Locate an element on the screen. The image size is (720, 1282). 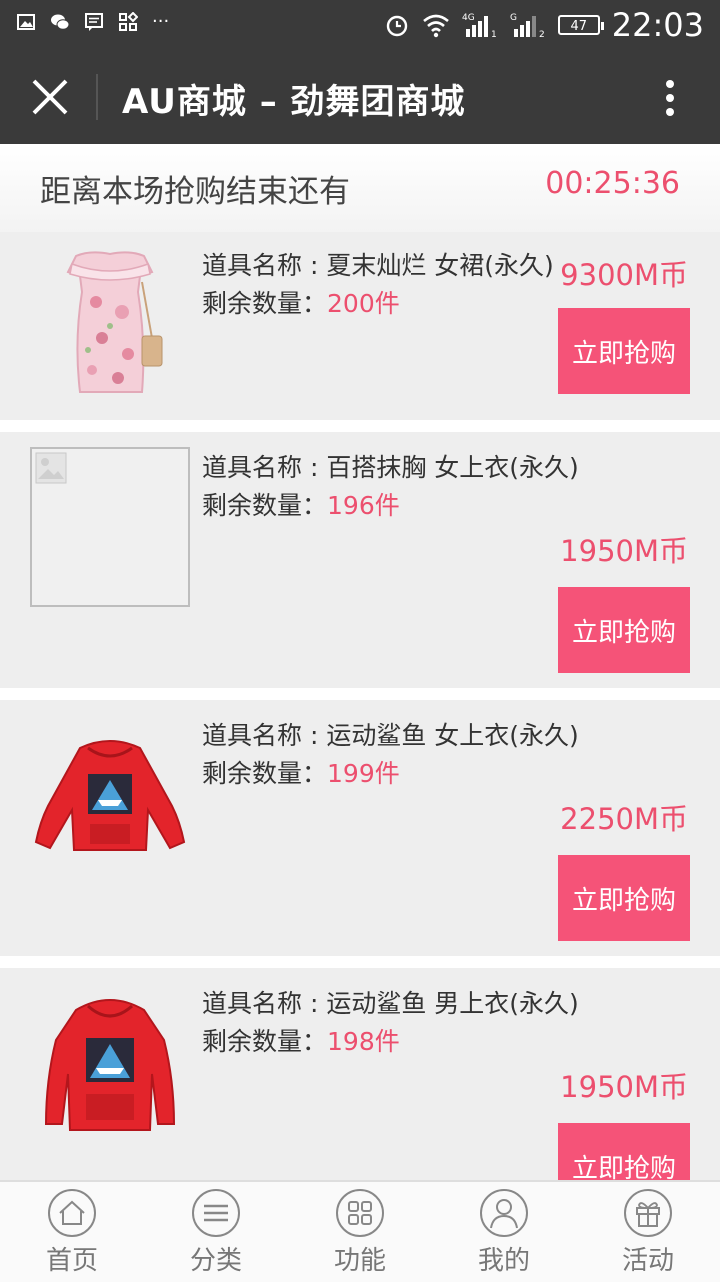
more-notifications-icon: ··· is located at coordinates (161, 21).